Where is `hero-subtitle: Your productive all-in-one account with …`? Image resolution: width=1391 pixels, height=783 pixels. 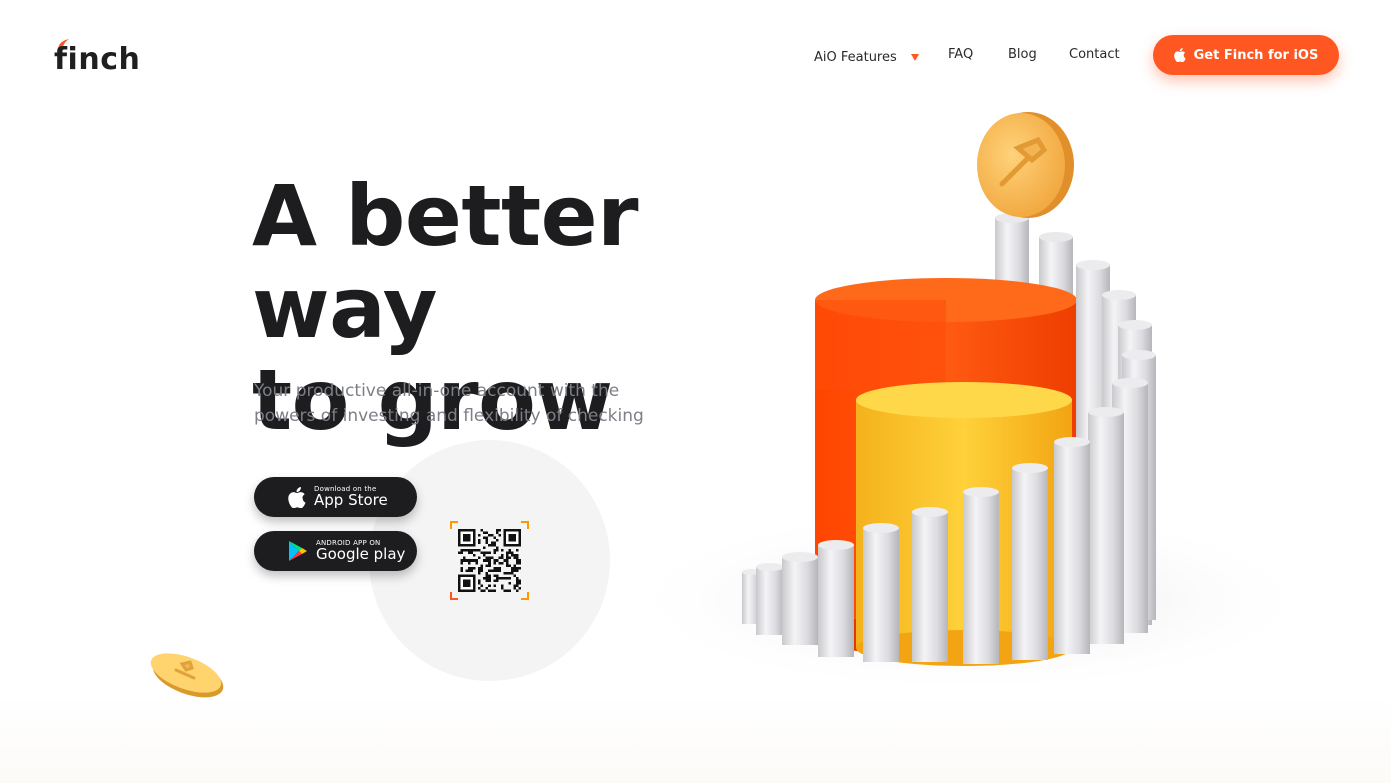 hero-subtitle: Your productive all-in-one account with … is located at coordinates (449, 403).